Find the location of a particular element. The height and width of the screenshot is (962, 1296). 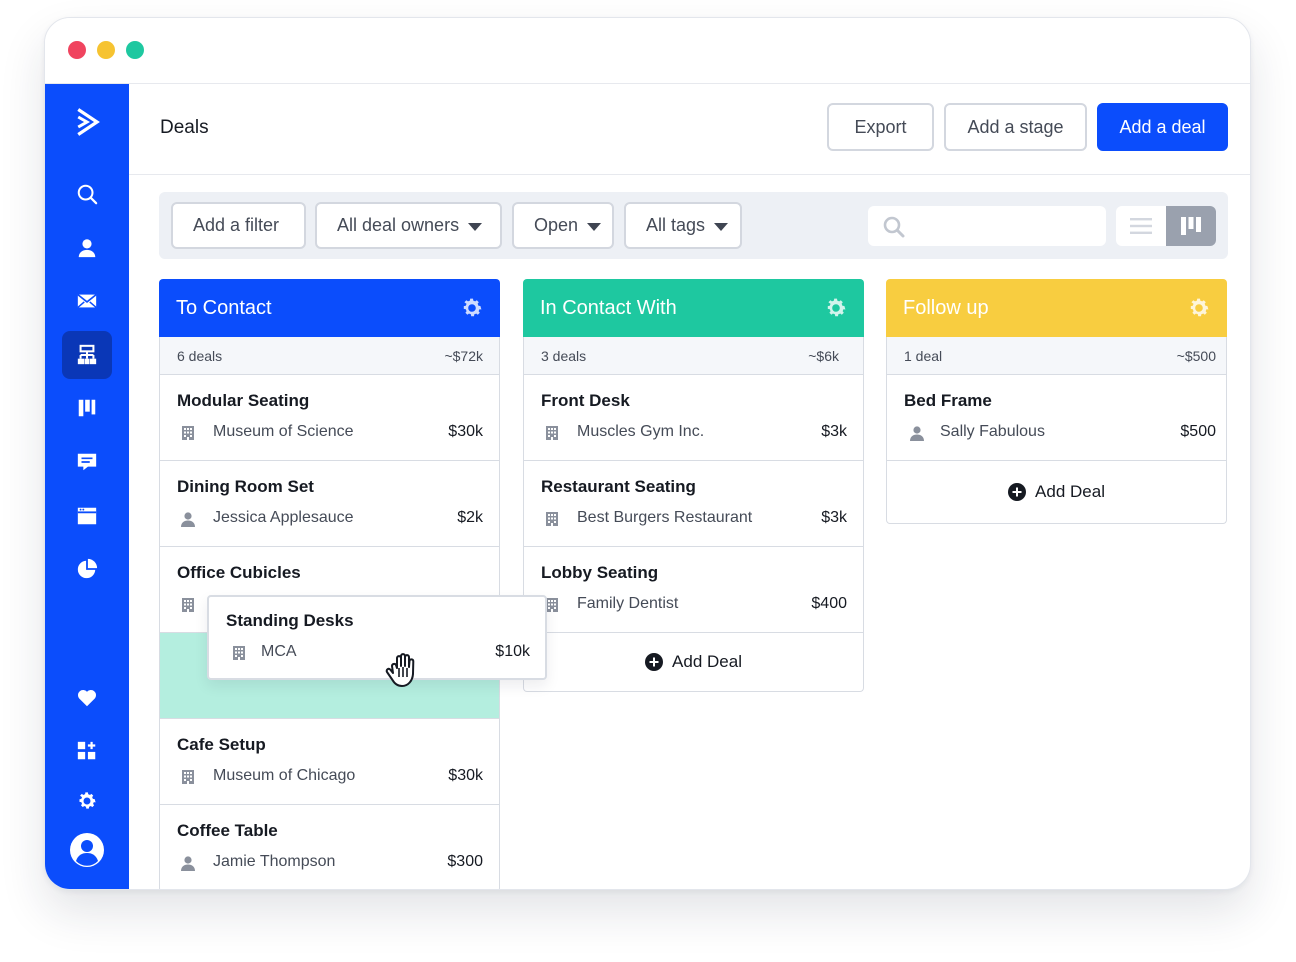

deal-title: Coffee Table is located at coordinates (227, 830).